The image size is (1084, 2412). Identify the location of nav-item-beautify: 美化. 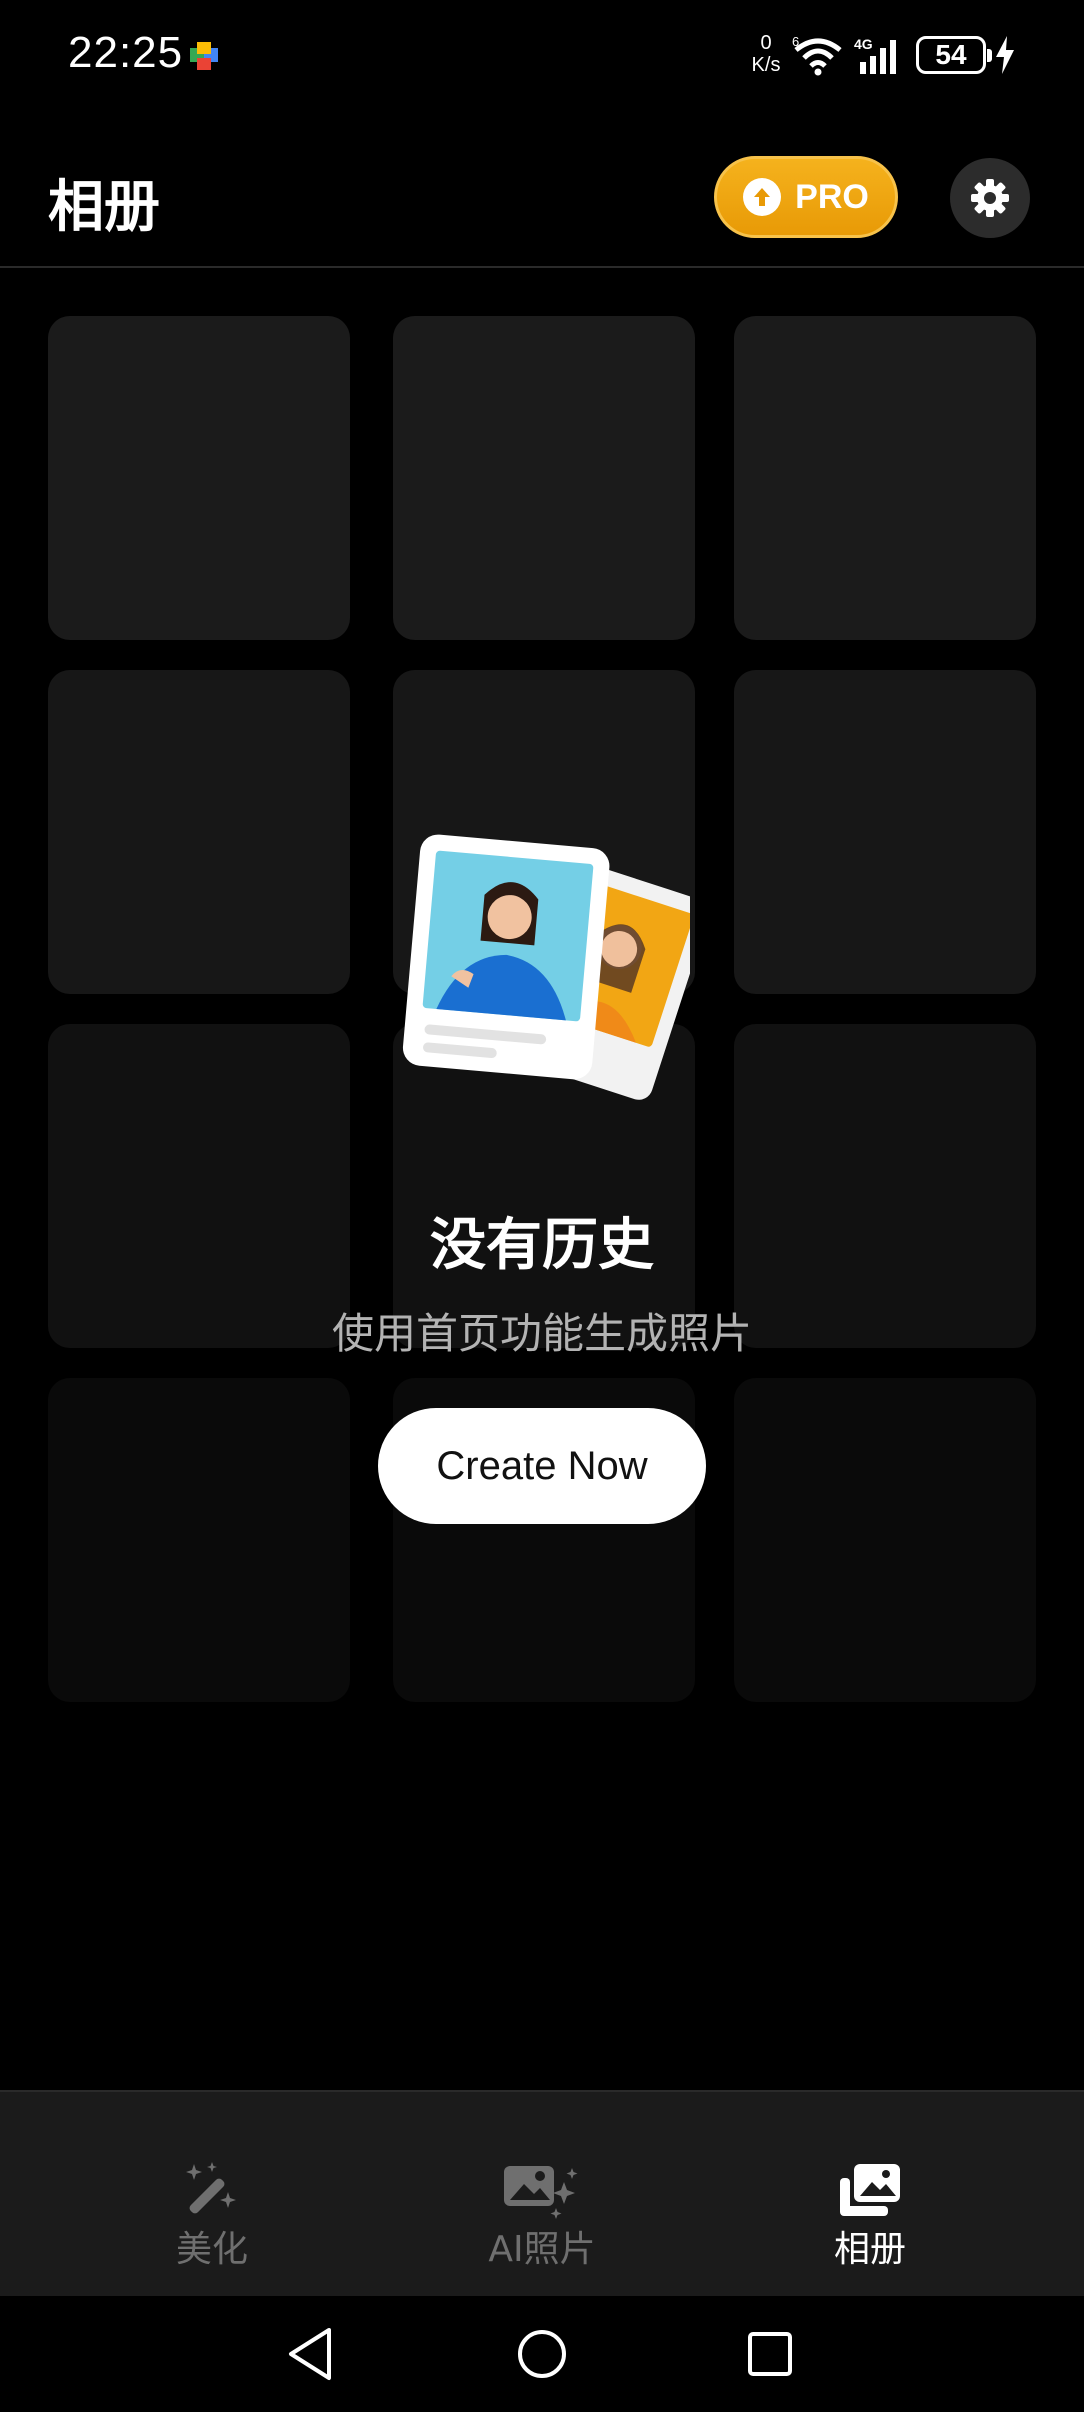
(212, 2195).